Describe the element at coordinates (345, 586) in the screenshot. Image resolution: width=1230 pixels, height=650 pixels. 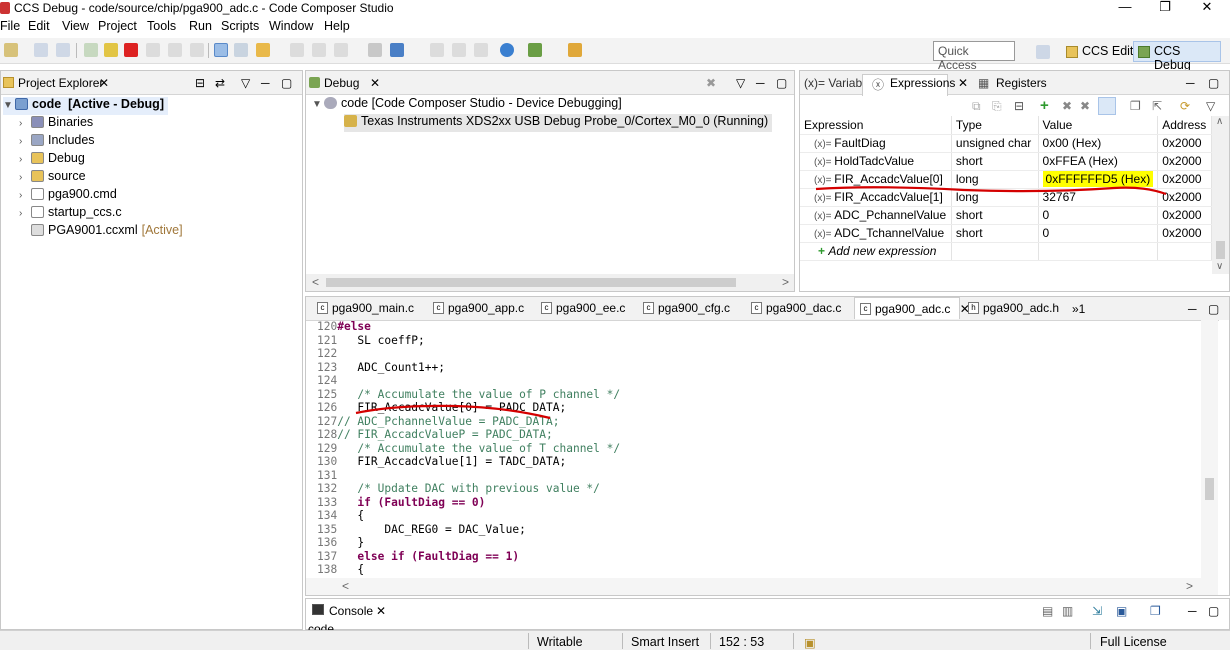
I see `scroll-left-icon: <` at that location.